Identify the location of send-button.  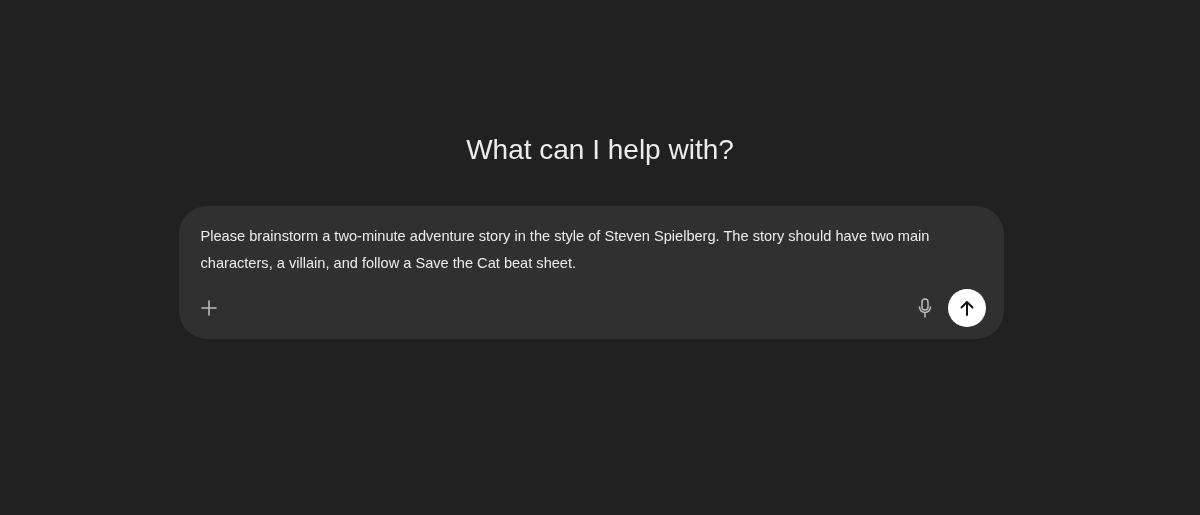
(966, 308).